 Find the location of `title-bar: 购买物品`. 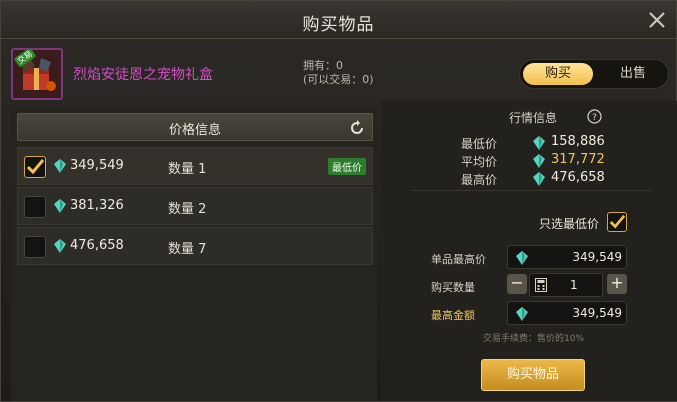

title-bar: 购买物品 is located at coordinates (338, 20).